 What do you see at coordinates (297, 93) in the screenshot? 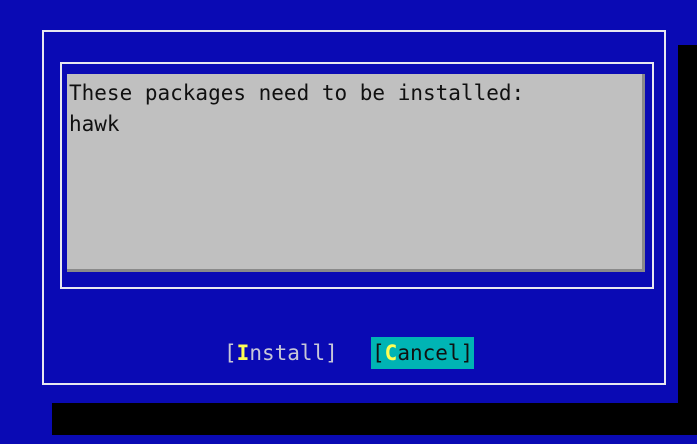
I see `message-line: These packages need to be installed:` at bounding box center [297, 93].